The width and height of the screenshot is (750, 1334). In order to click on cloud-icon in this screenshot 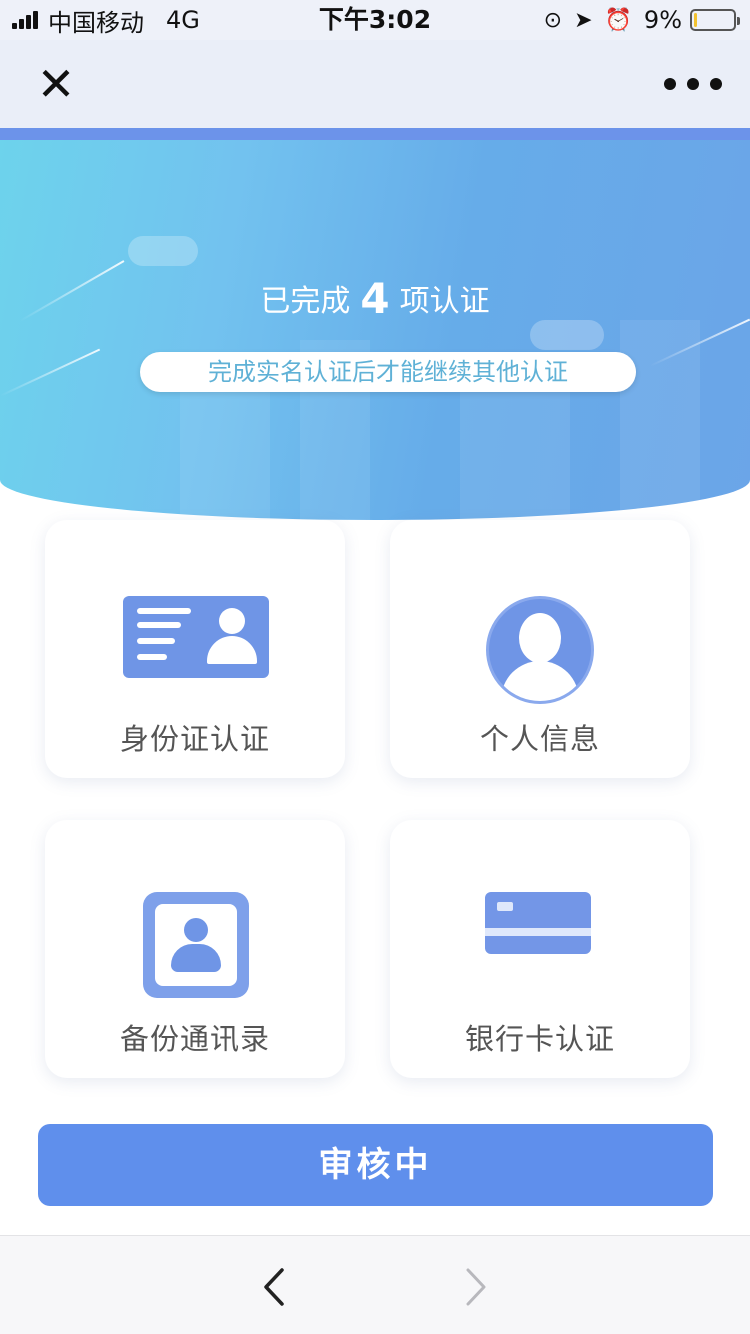, I will do `click(163, 251)`.